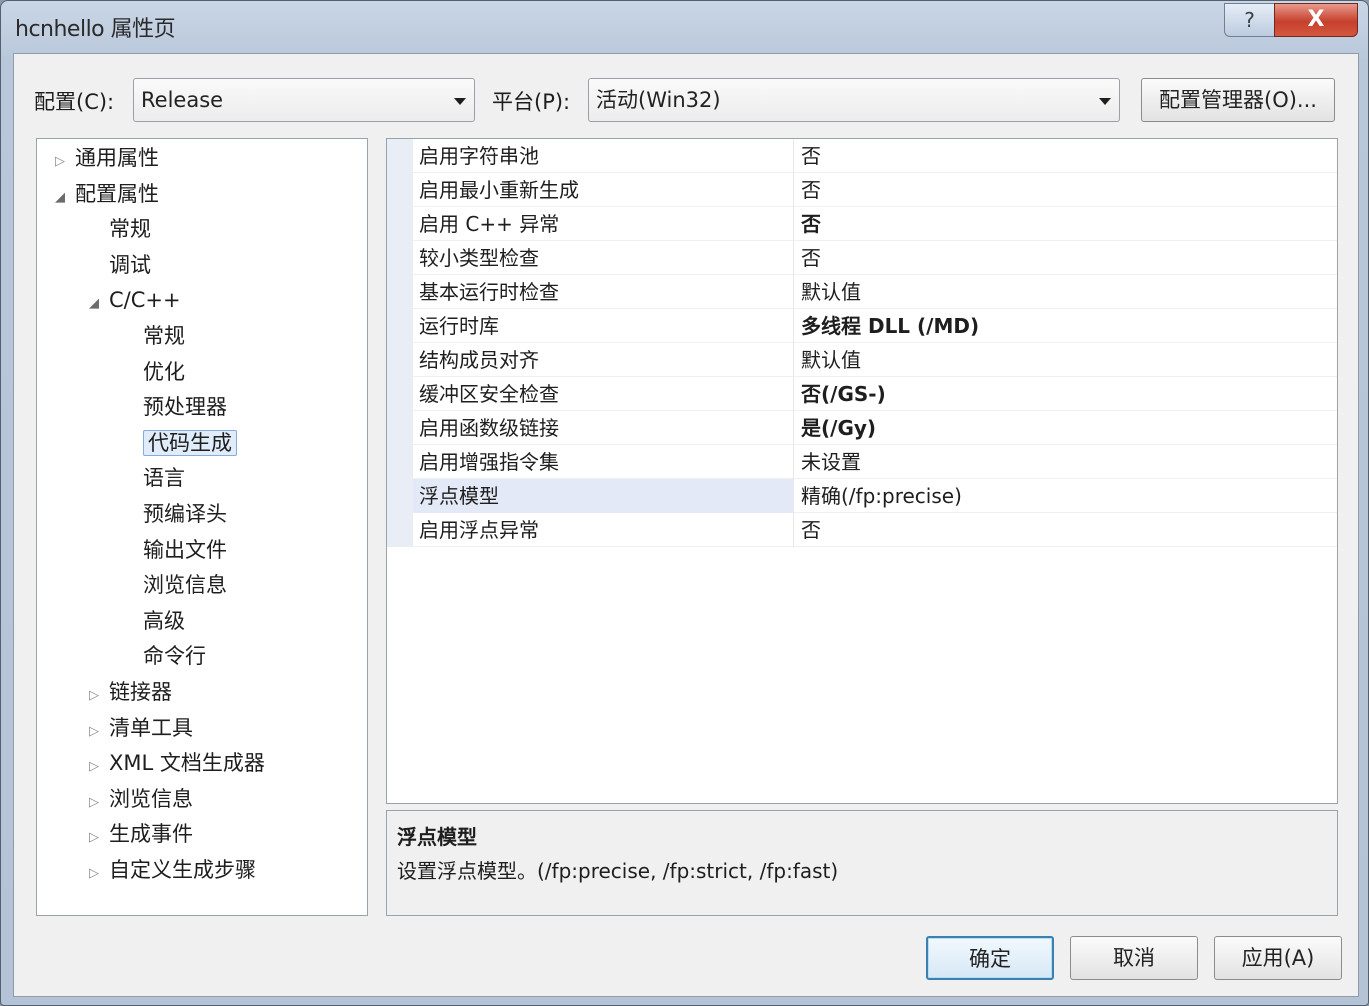 This screenshot has width=1369, height=1006. What do you see at coordinates (74, 102) in the screenshot?
I see `config-label: 配置(C):` at bounding box center [74, 102].